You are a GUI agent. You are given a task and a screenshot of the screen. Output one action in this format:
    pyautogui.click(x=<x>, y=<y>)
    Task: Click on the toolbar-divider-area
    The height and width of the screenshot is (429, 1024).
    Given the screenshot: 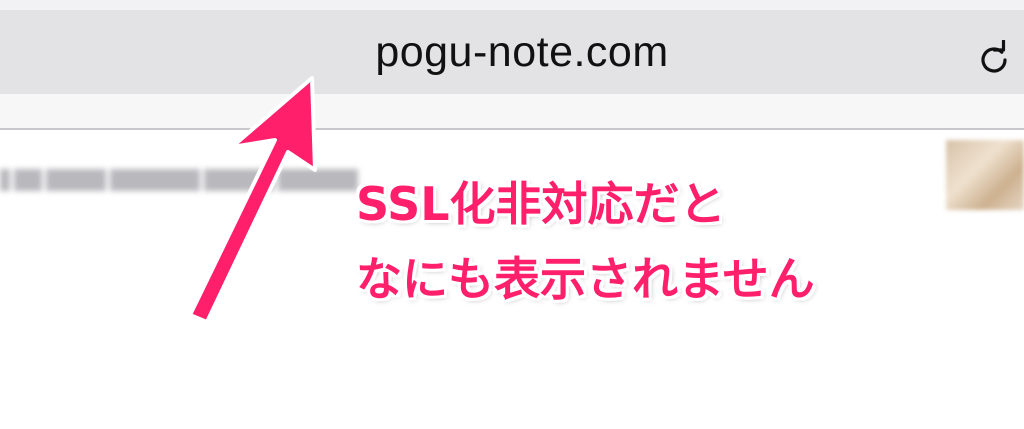 What is the action you would take?
    pyautogui.click(x=512, y=112)
    